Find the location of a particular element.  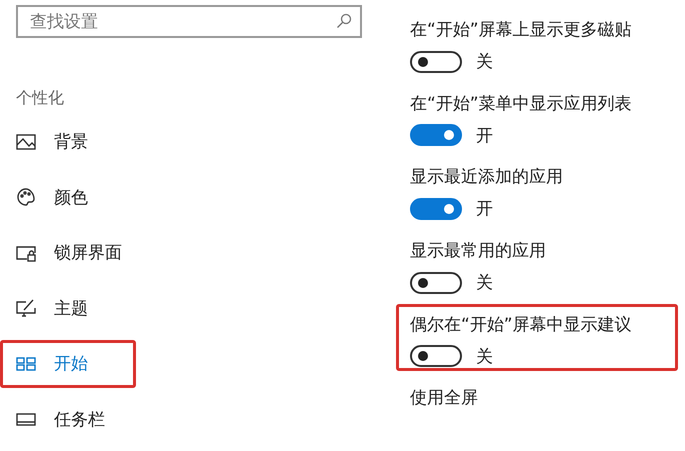

nav-item: 任务栏 is located at coordinates (68, 419).